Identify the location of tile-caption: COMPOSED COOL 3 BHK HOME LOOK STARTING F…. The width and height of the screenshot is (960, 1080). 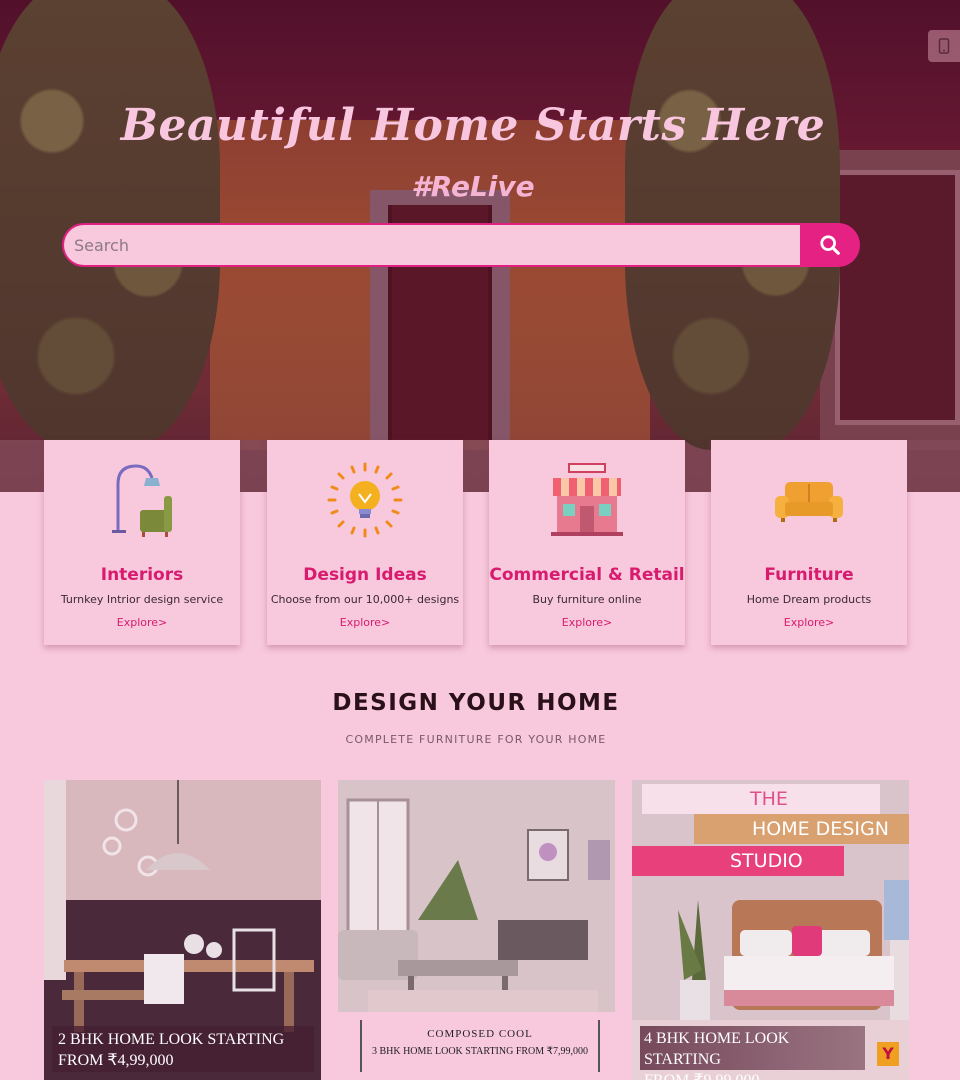
(480, 1046).